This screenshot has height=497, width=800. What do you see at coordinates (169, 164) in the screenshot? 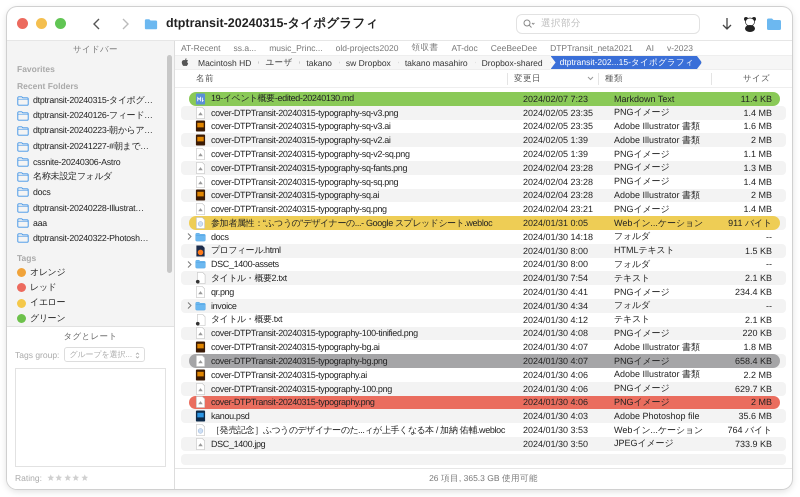
I see `scrollbar` at bounding box center [169, 164].